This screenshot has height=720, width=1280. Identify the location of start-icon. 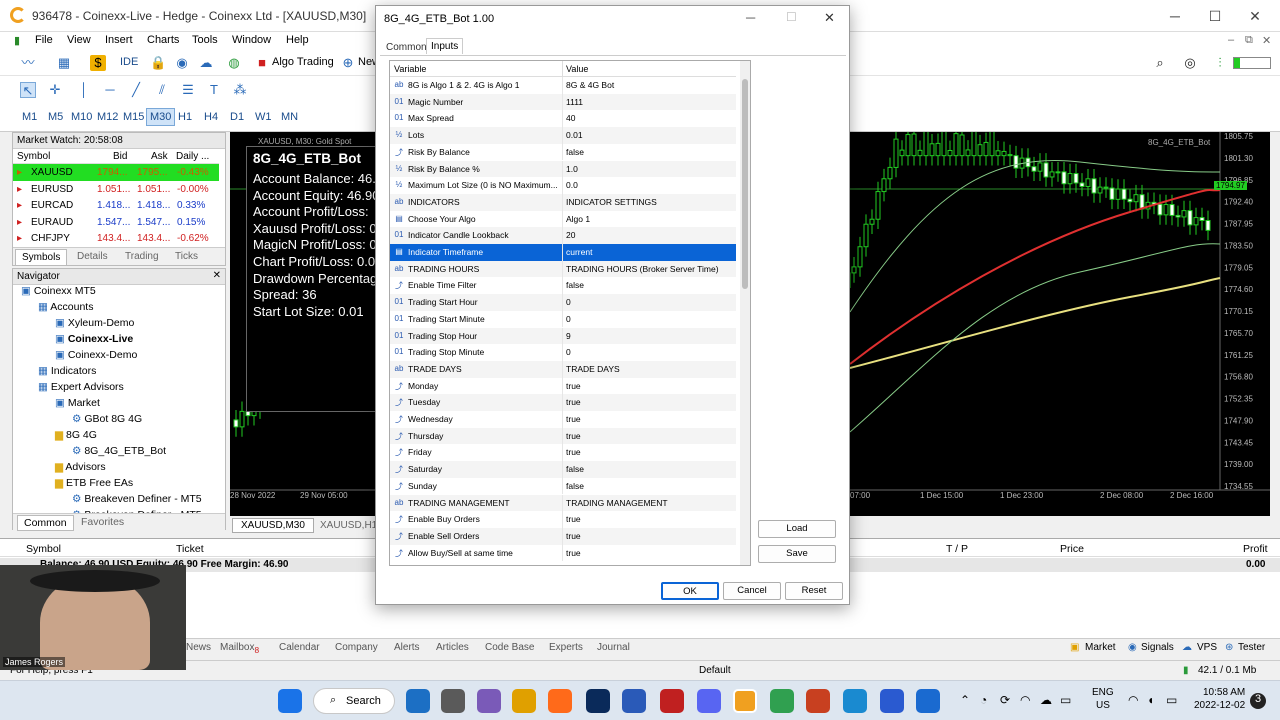
(290, 701).